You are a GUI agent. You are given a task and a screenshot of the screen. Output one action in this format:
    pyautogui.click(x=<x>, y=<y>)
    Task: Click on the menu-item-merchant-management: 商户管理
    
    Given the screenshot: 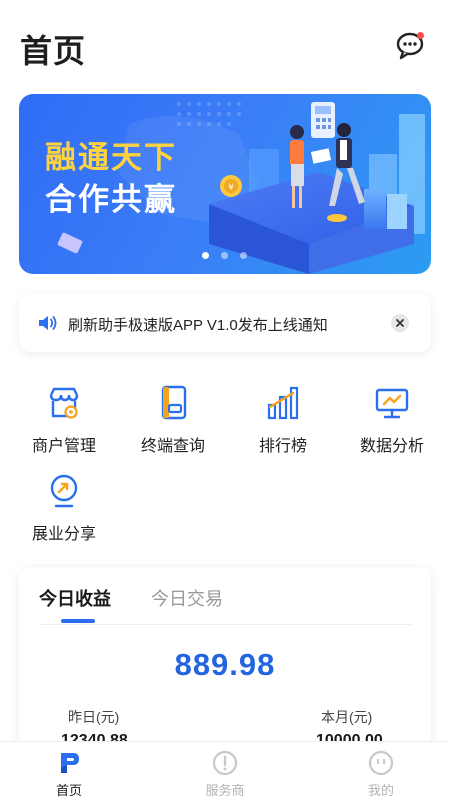 What is the action you would take?
    pyautogui.click(x=64, y=425)
    